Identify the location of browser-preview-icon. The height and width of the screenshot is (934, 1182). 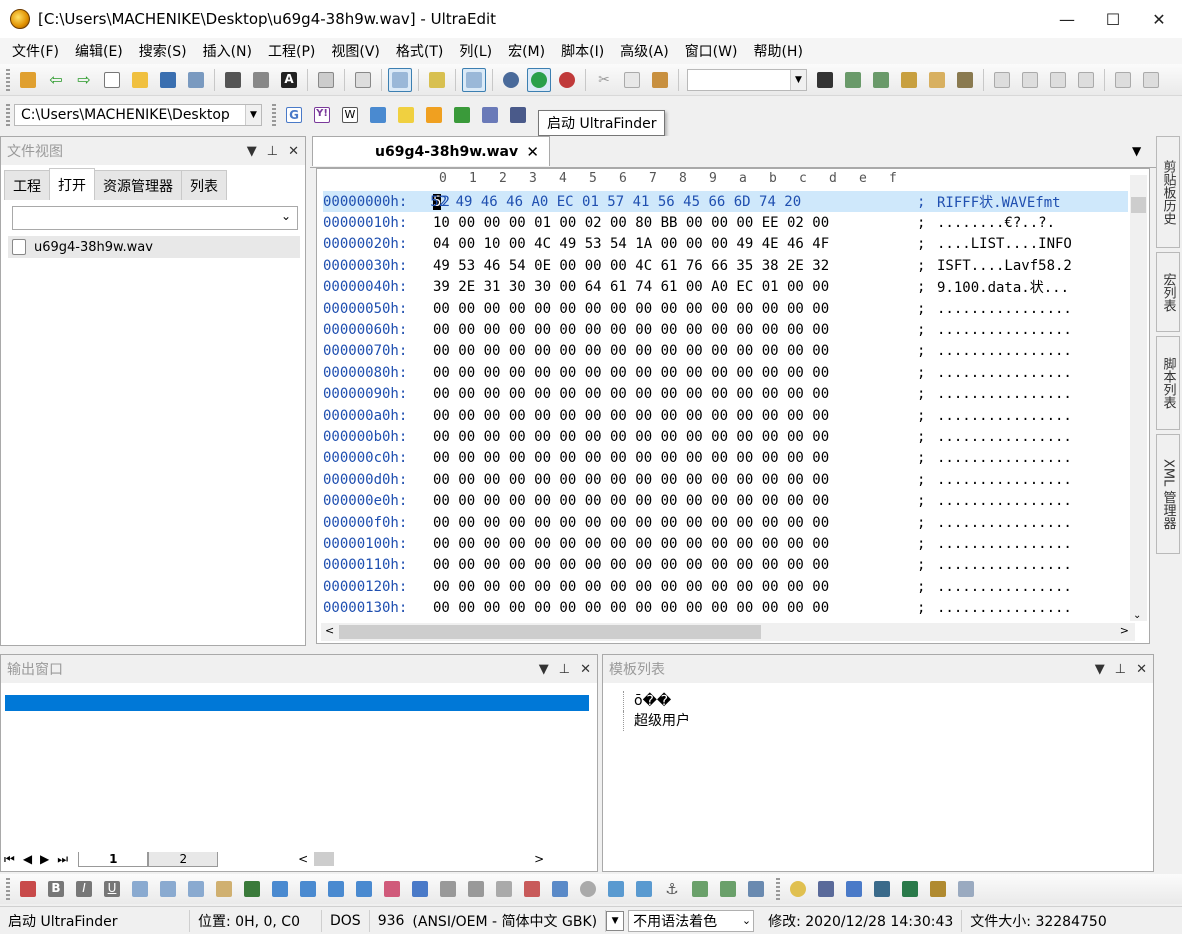
(798, 889).